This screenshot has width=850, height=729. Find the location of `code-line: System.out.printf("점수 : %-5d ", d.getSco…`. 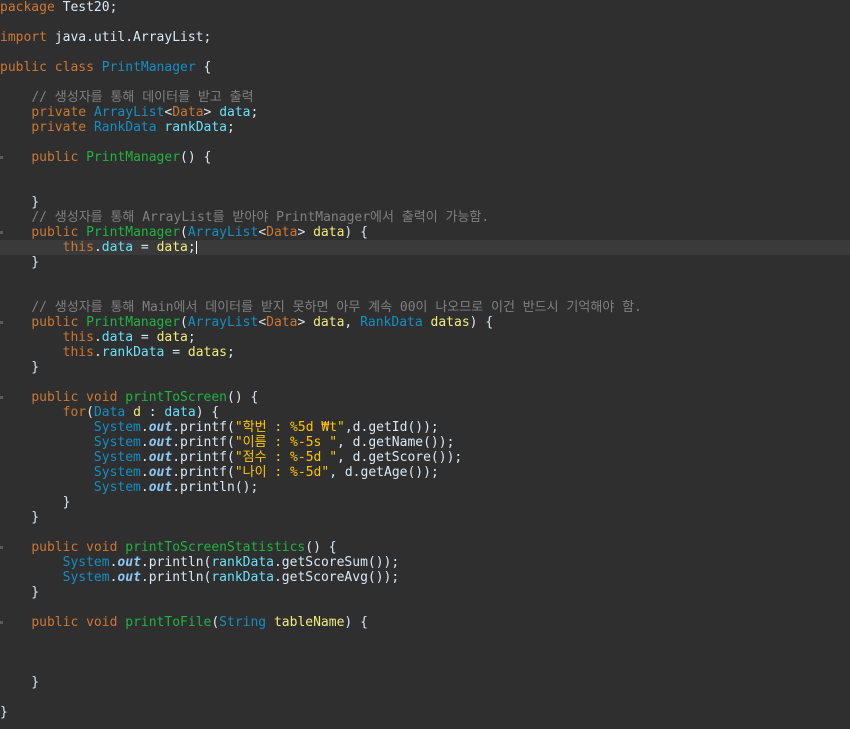

code-line: System.out.printf("점수 : %-5d ", d.getSco… is located at coordinates (425, 457).